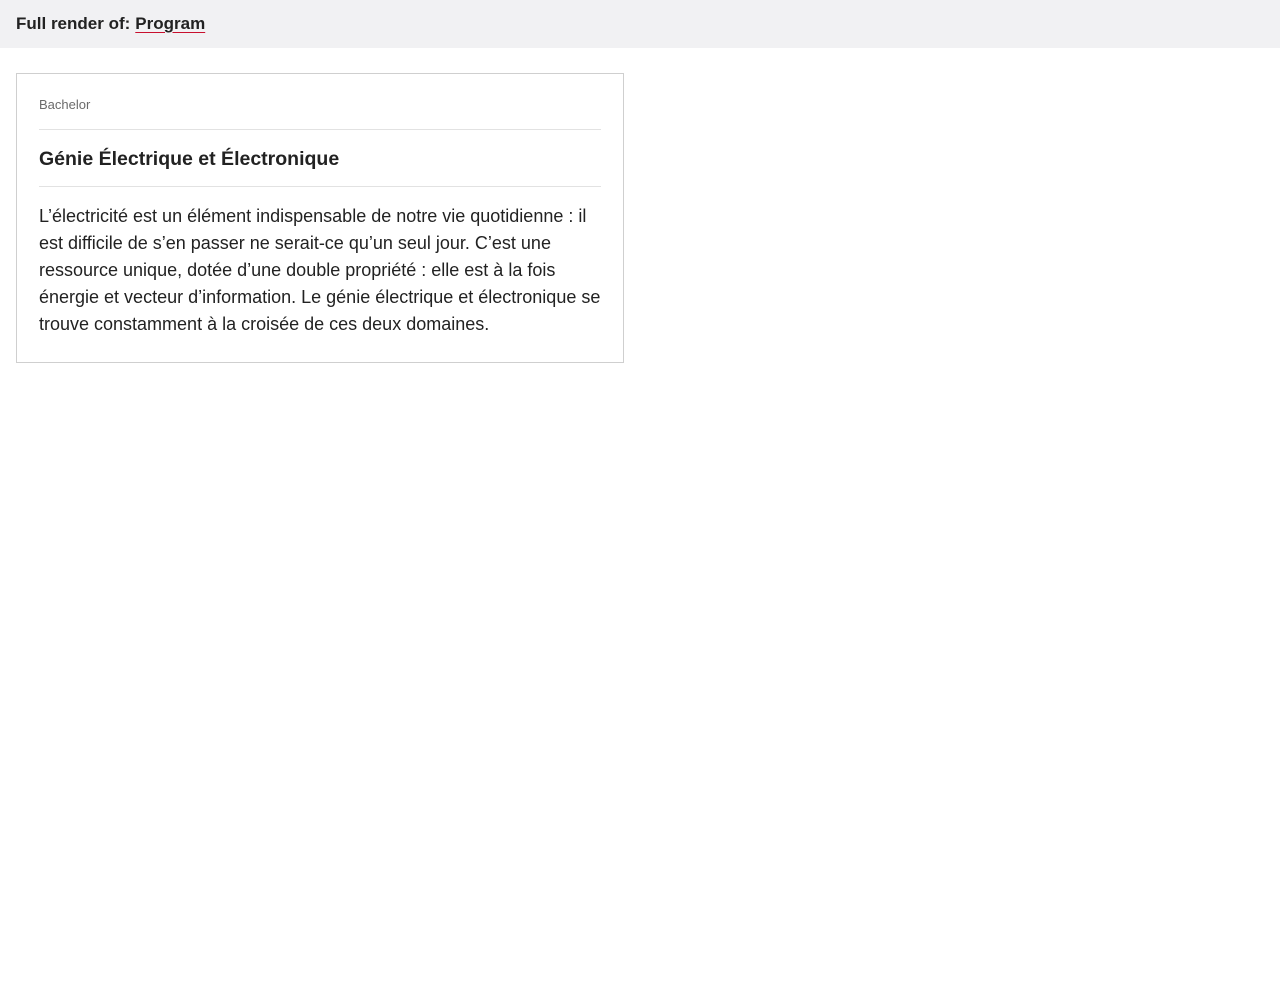 This screenshot has height=990, width=1280. Describe the element at coordinates (640, 24) in the screenshot. I see `top-bar: Full render of: Program` at that location.